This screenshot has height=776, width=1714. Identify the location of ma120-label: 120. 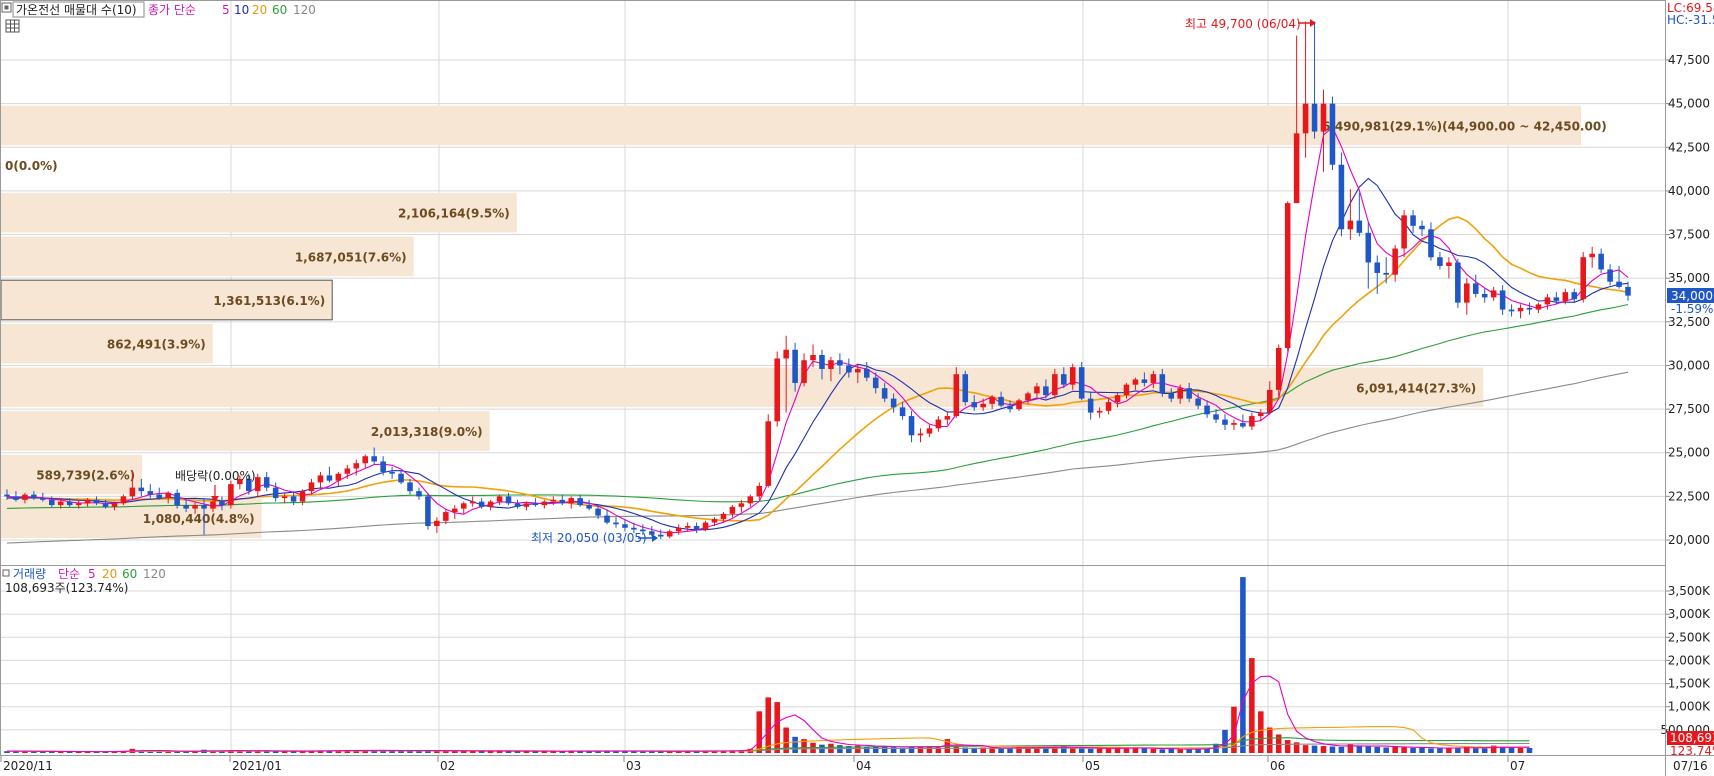
(304, 10).